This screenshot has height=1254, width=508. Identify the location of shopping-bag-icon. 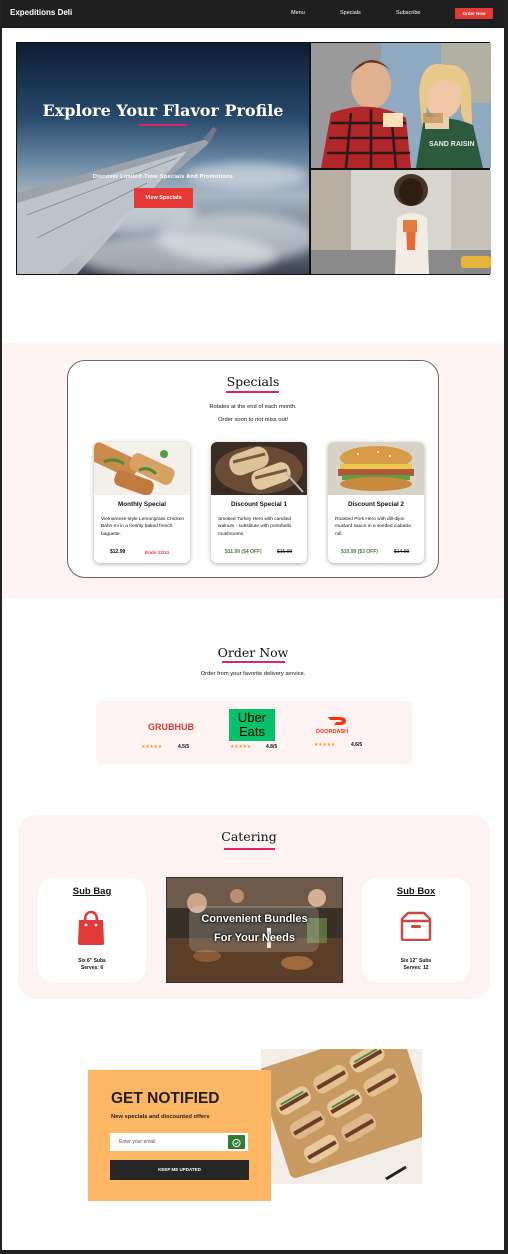
(91, 927).